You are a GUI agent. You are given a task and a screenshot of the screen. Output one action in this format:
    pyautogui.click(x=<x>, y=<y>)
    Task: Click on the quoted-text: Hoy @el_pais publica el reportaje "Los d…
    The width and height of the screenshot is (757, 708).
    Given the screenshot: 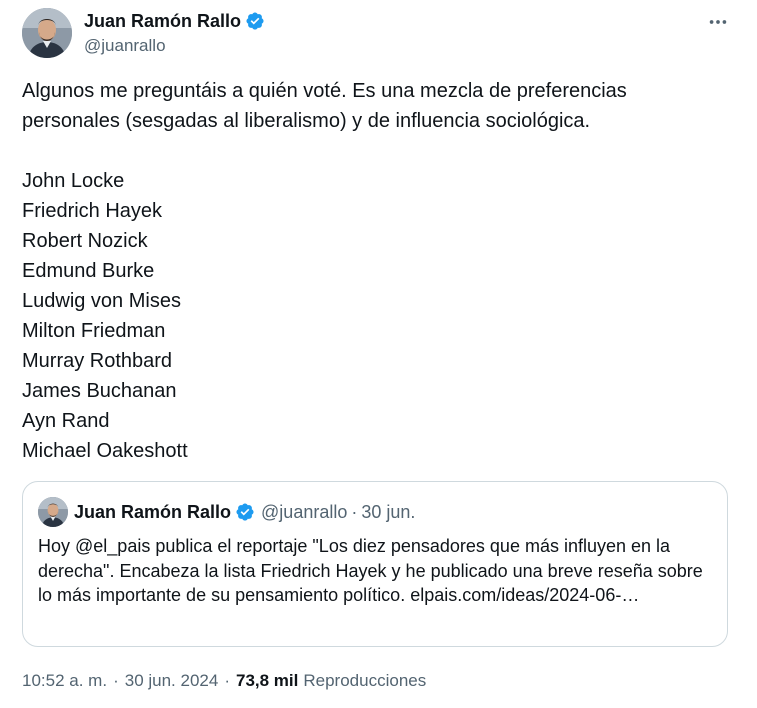 What is the action you would take?
    pyautogui.click(x=370, y=570)
    